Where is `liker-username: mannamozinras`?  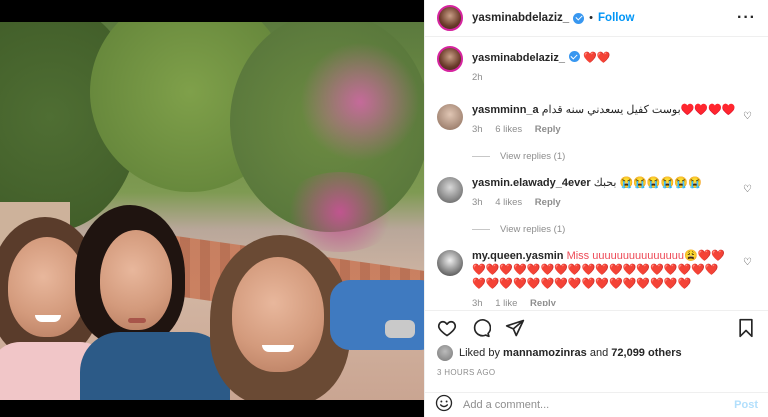
liker-username: mannamozinras is located at coordinates (545, 353).